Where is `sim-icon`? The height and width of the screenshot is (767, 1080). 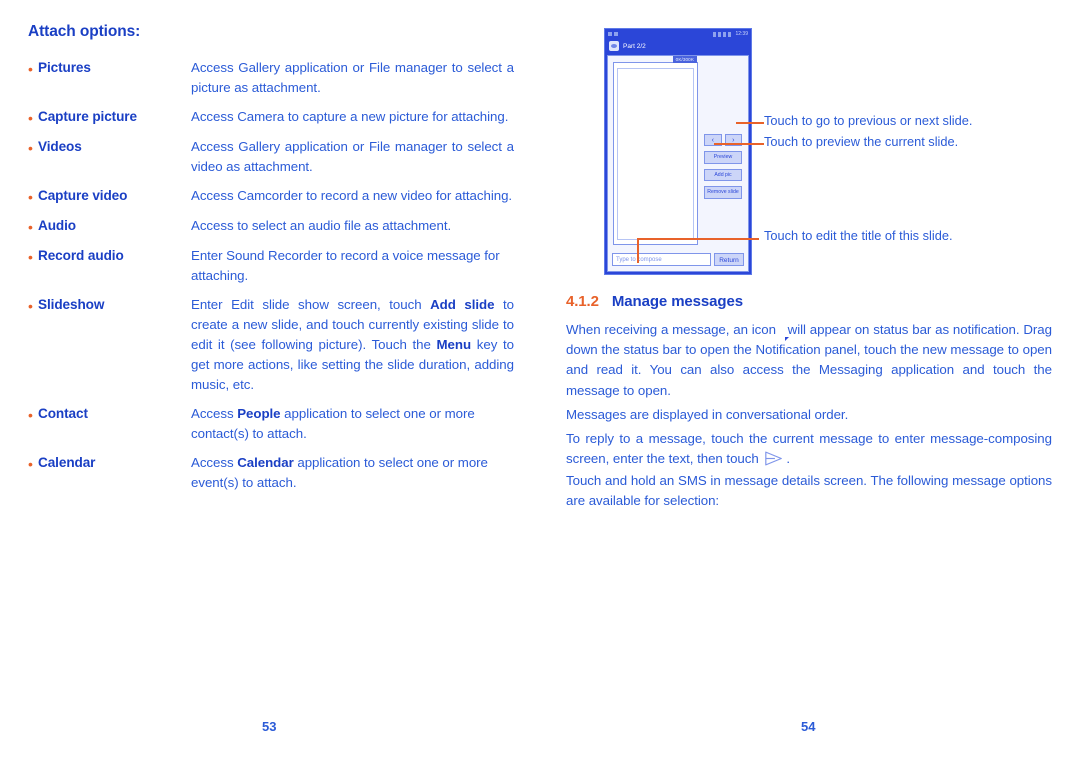 sim-icon is located at coordinates (715, 34).